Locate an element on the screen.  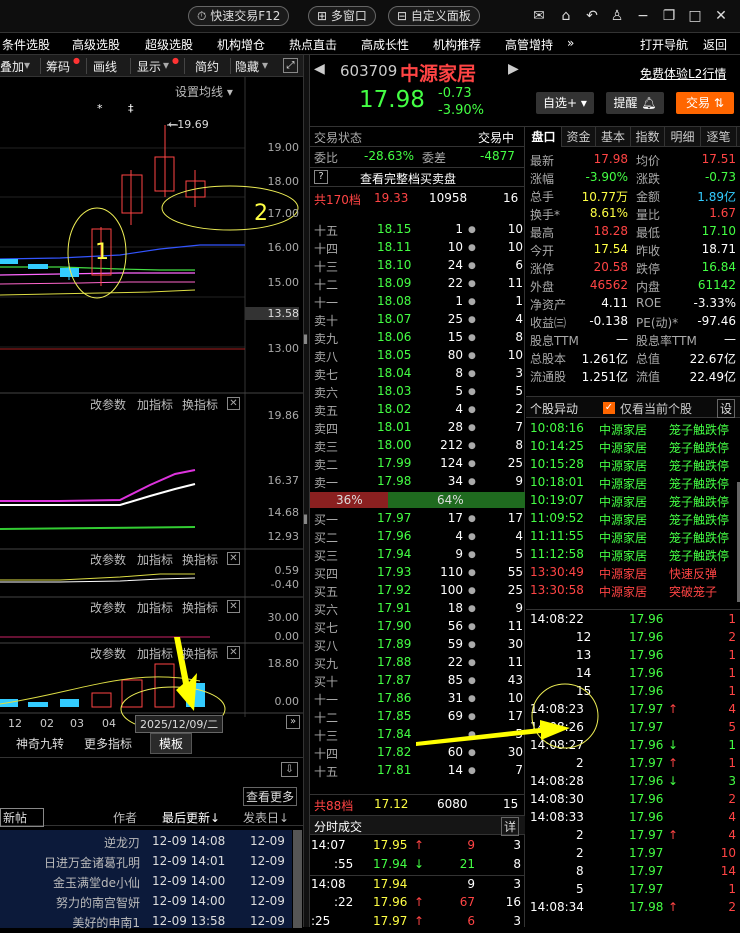
book-level: 买八 17.89 59 ● 30 is located at coordinates (417, 645).